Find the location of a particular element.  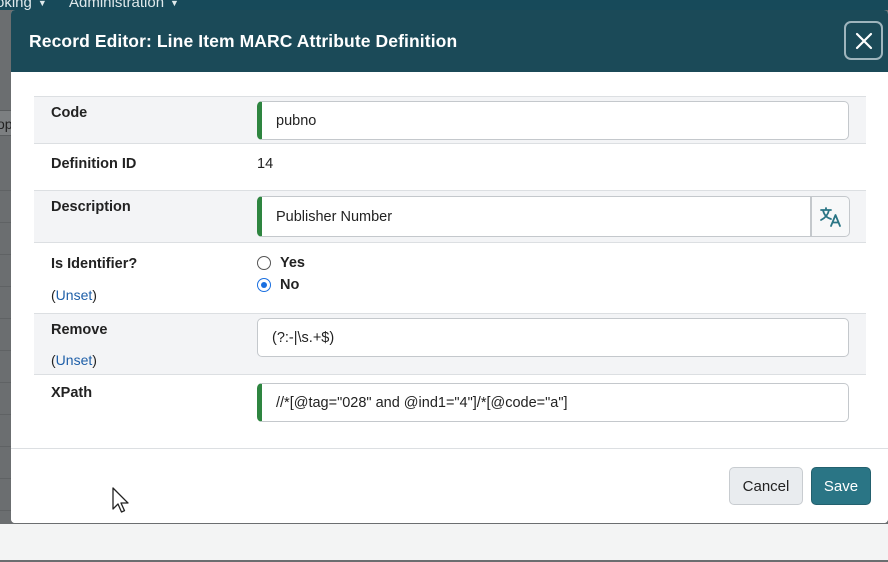

is-identifier-label: Is Identifier? is located at coordinates (94, 264).